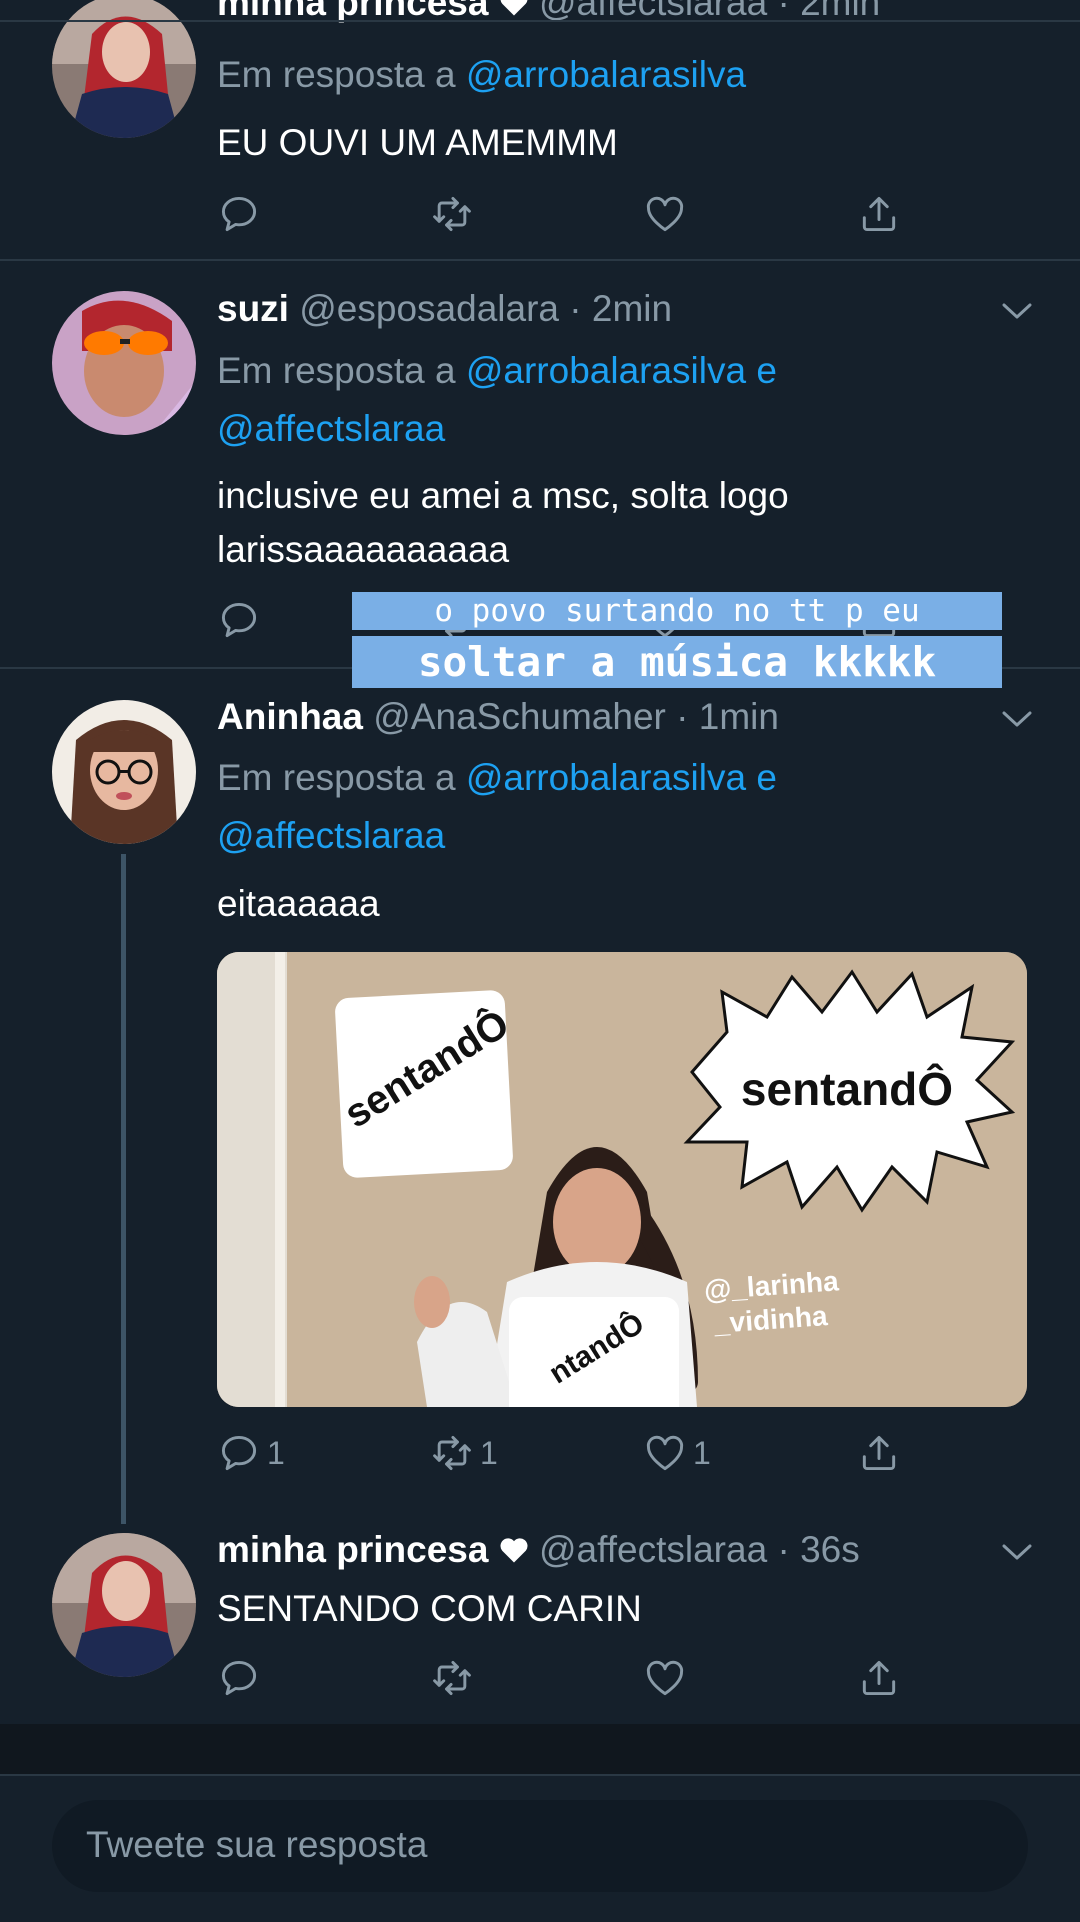  What do you see at coordinates (632, 308) in the screenshot?
I see `tweet-time: 2min` at bounding box center [632, 308].